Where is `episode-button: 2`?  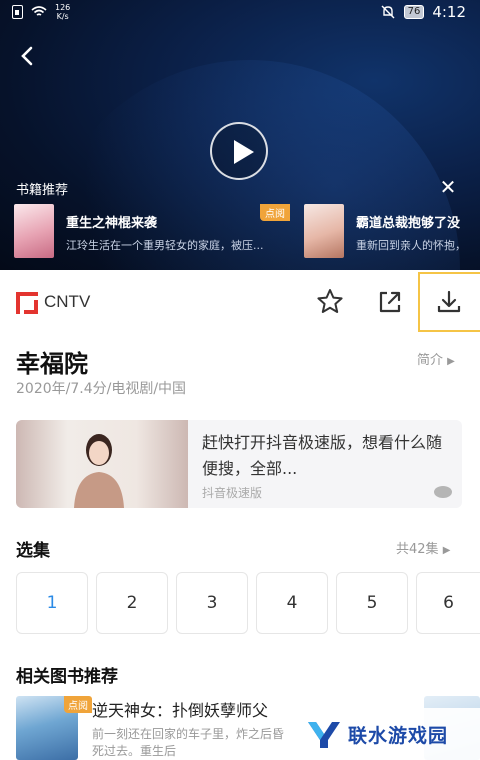
episode-button: 2 is located at coordinates (132, 603).